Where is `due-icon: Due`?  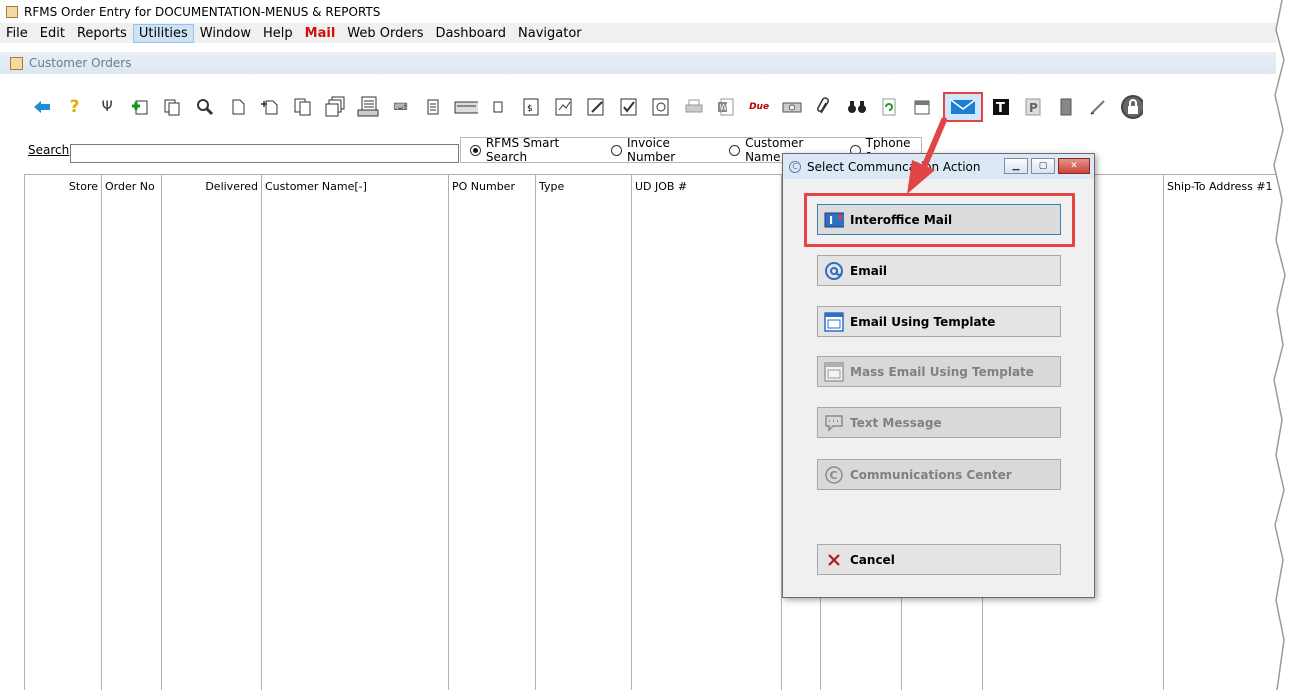 due-icon: Due is located at coordinates (759, 107).